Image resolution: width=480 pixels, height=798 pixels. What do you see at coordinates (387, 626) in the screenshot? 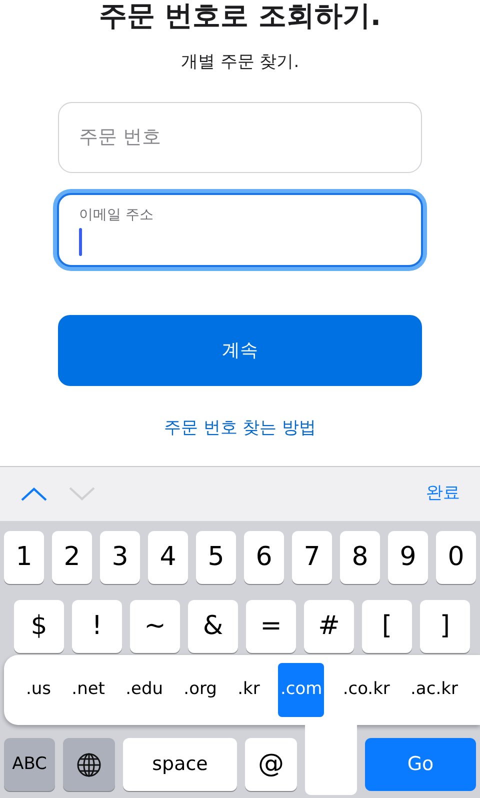
I see `keyboard-key: [` at bounding box center [387, 626].